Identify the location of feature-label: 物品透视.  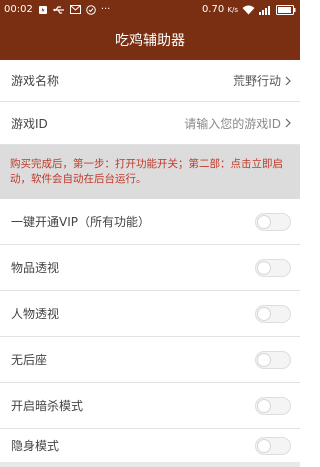
(35, 268).